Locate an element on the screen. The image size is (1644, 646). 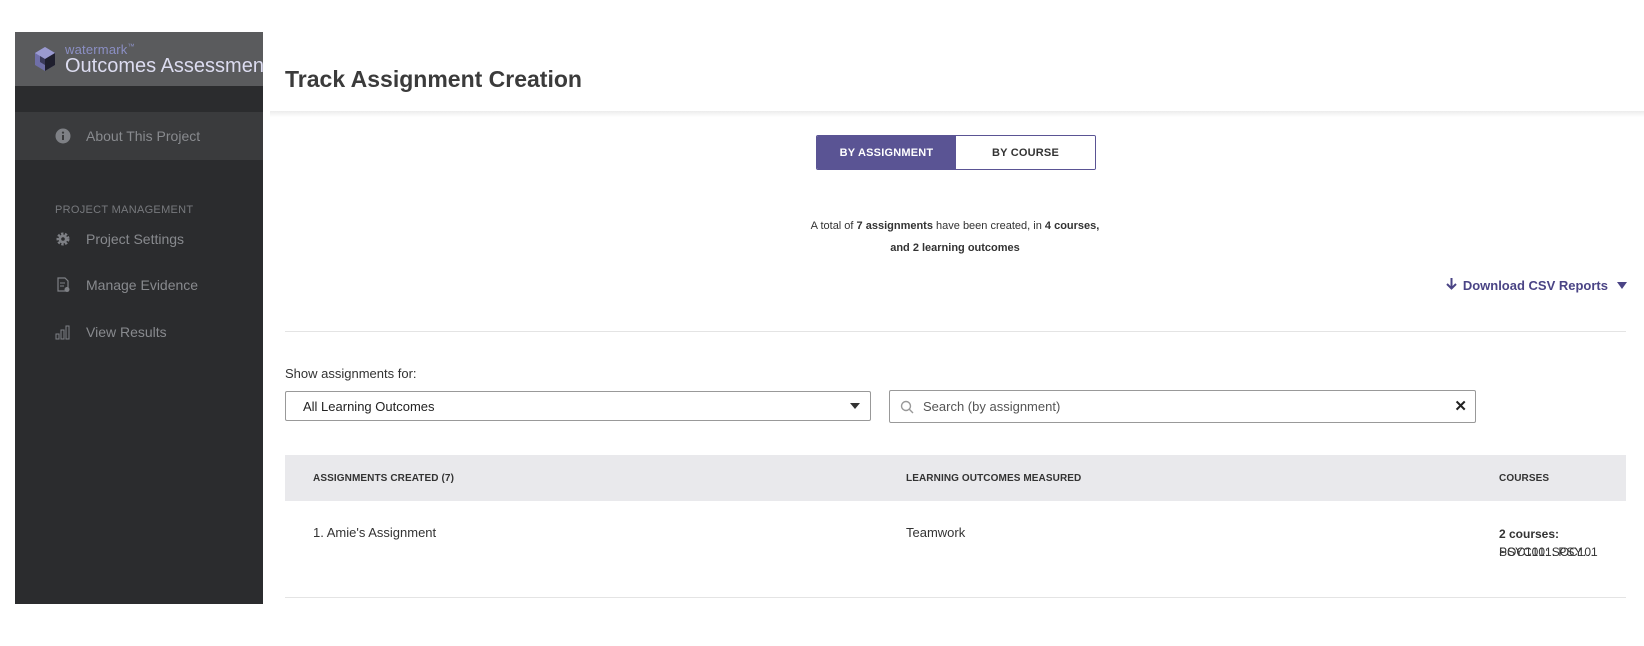
column-header-assignments: ASSIGNMENTS CREATED (7) is located at coordinates (383, 478).